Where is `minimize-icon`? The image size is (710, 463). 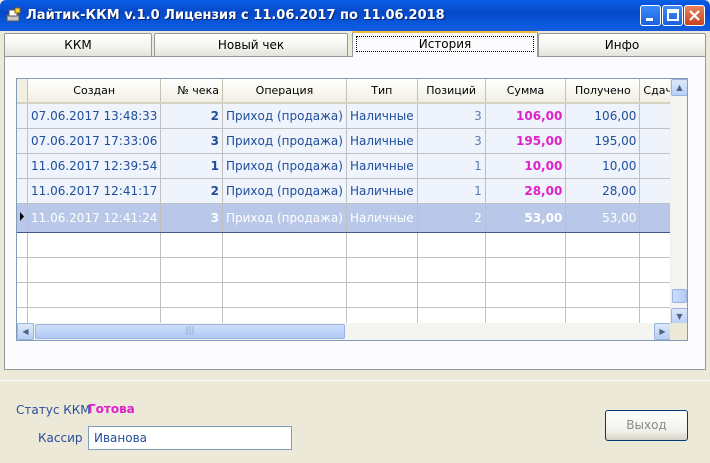
minimize-icon is located at coordinates (649, 19).